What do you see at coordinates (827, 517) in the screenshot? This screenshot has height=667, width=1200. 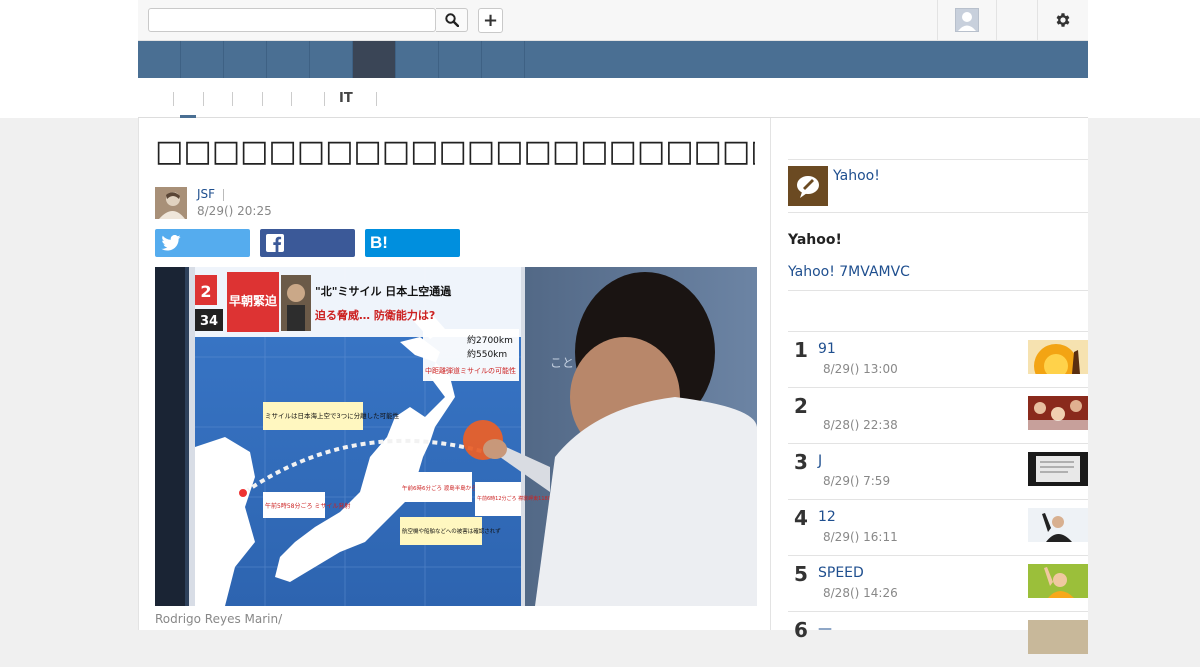 I see `rank-title: 12` at bounding box center [827, 517].